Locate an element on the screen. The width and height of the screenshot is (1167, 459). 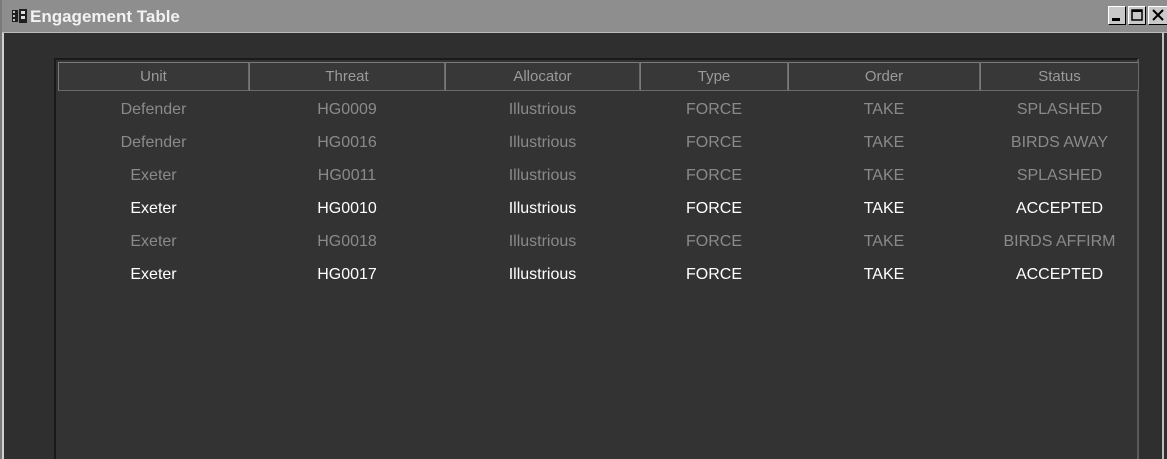
cell-threat: HG0010 is located at coordinates (347, 208).